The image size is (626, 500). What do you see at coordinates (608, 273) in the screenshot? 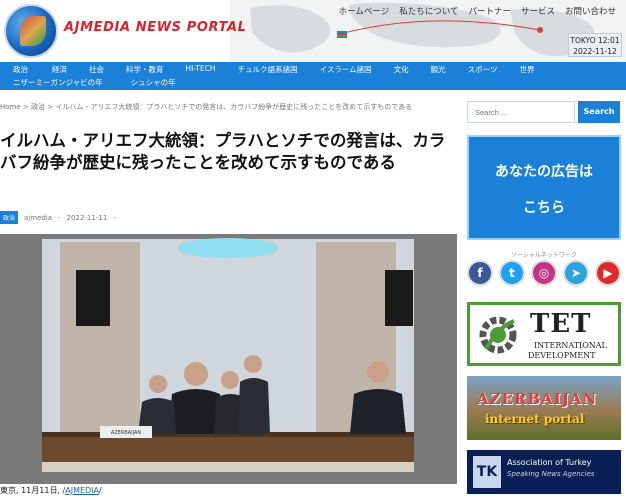
I see `youtube-icon: ▶` at bounding box center [608, 273].